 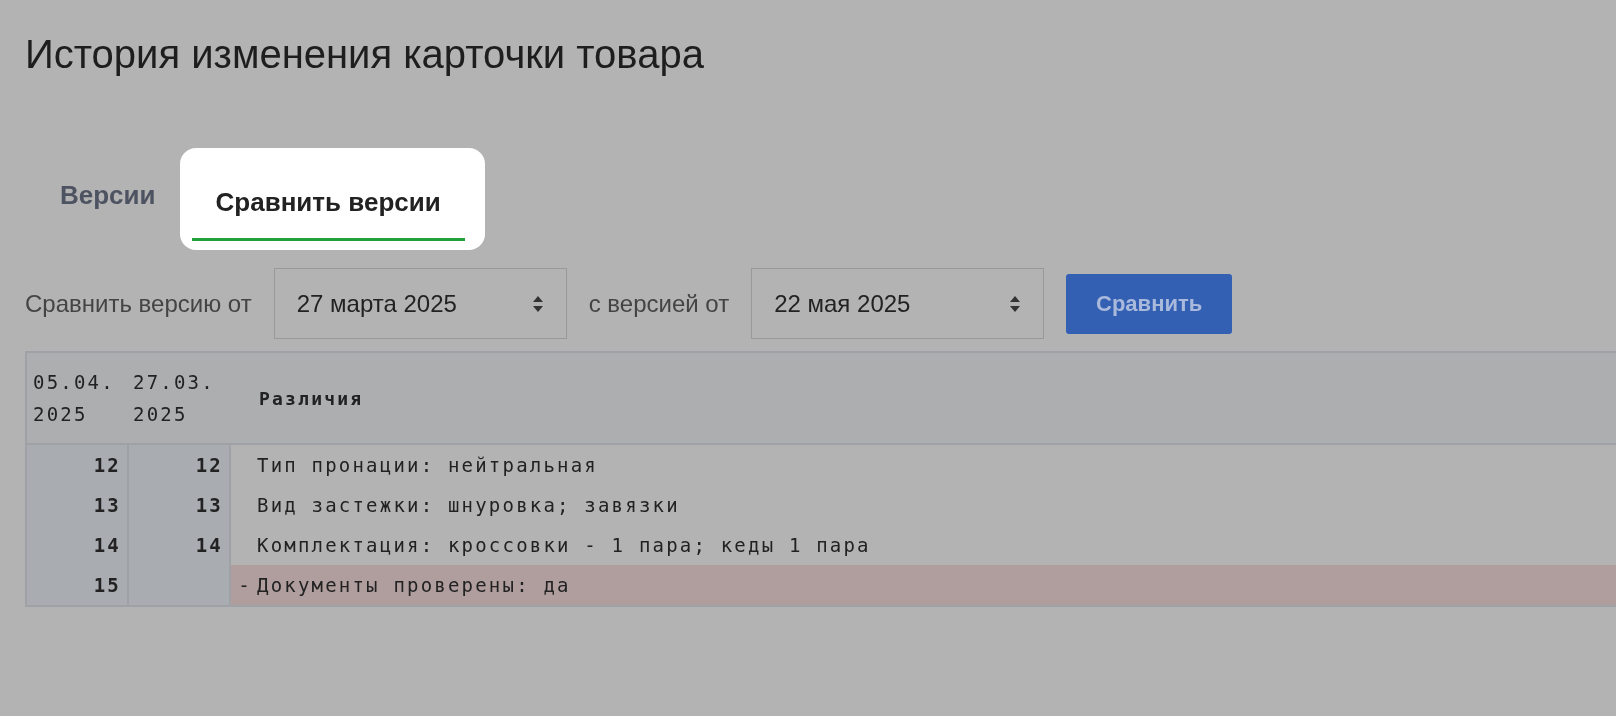 I want to click on diff-line: Вид застежки: шнуровка; завязки, so click(x=468, y=505).